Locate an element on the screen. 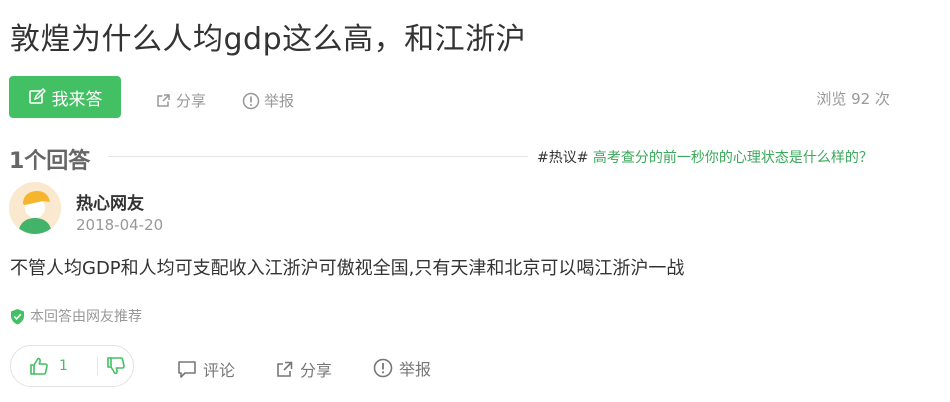  edit-icon is located at coordinates (37, 96).